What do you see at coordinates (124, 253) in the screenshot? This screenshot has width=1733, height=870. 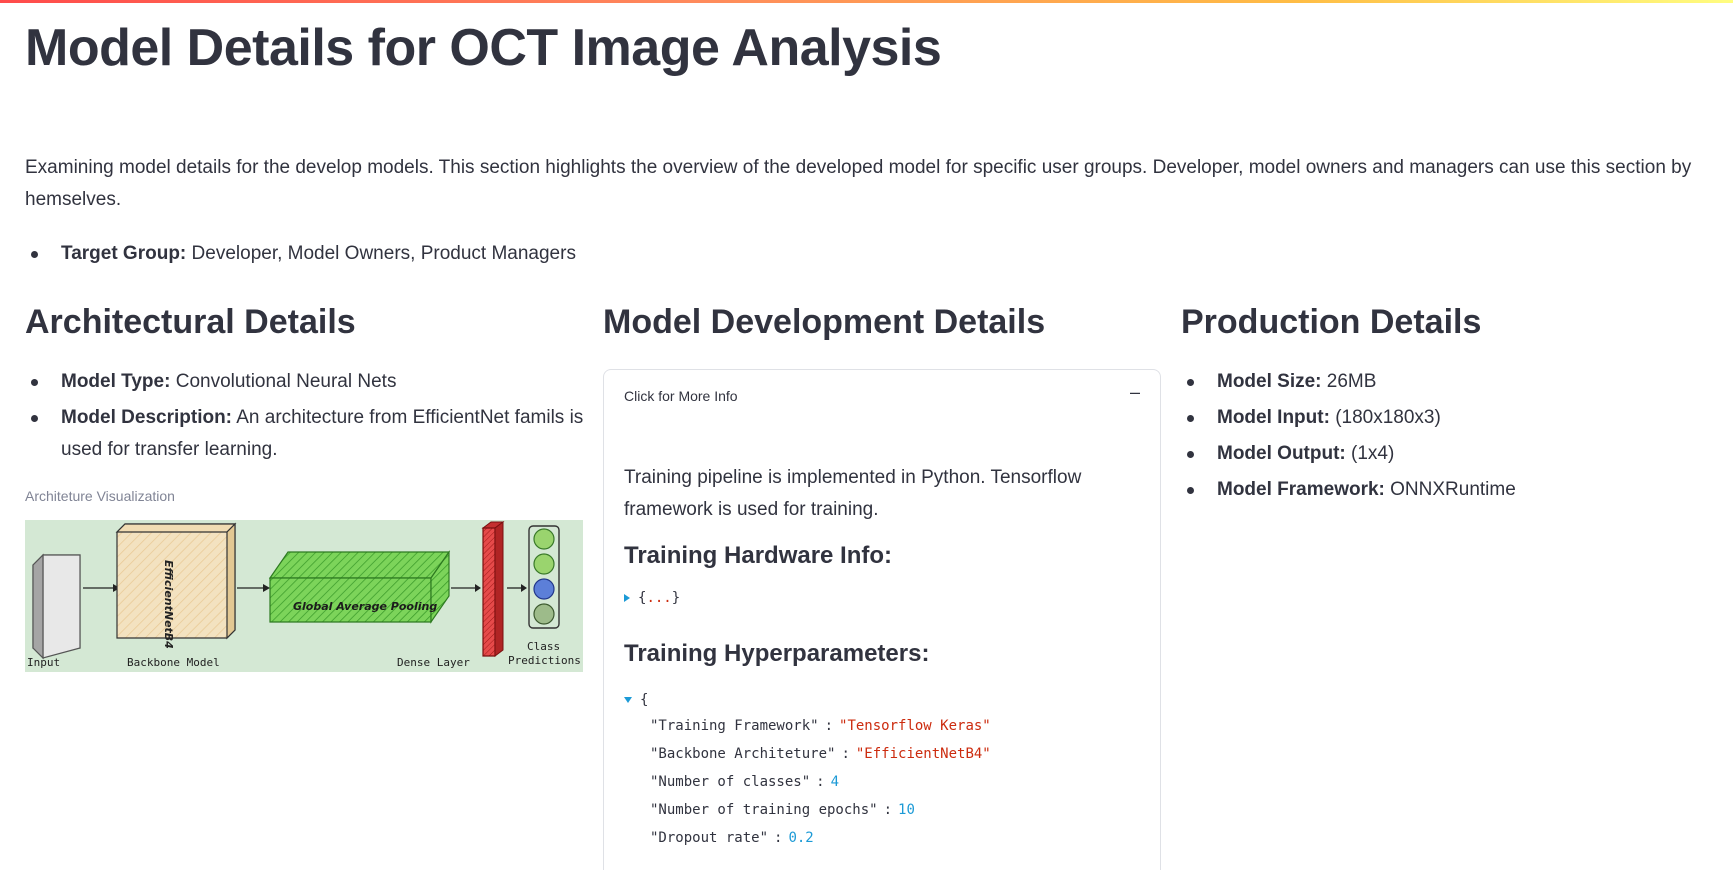 I see `target-group-label: Target Group:` at bounding box center [124, 253].